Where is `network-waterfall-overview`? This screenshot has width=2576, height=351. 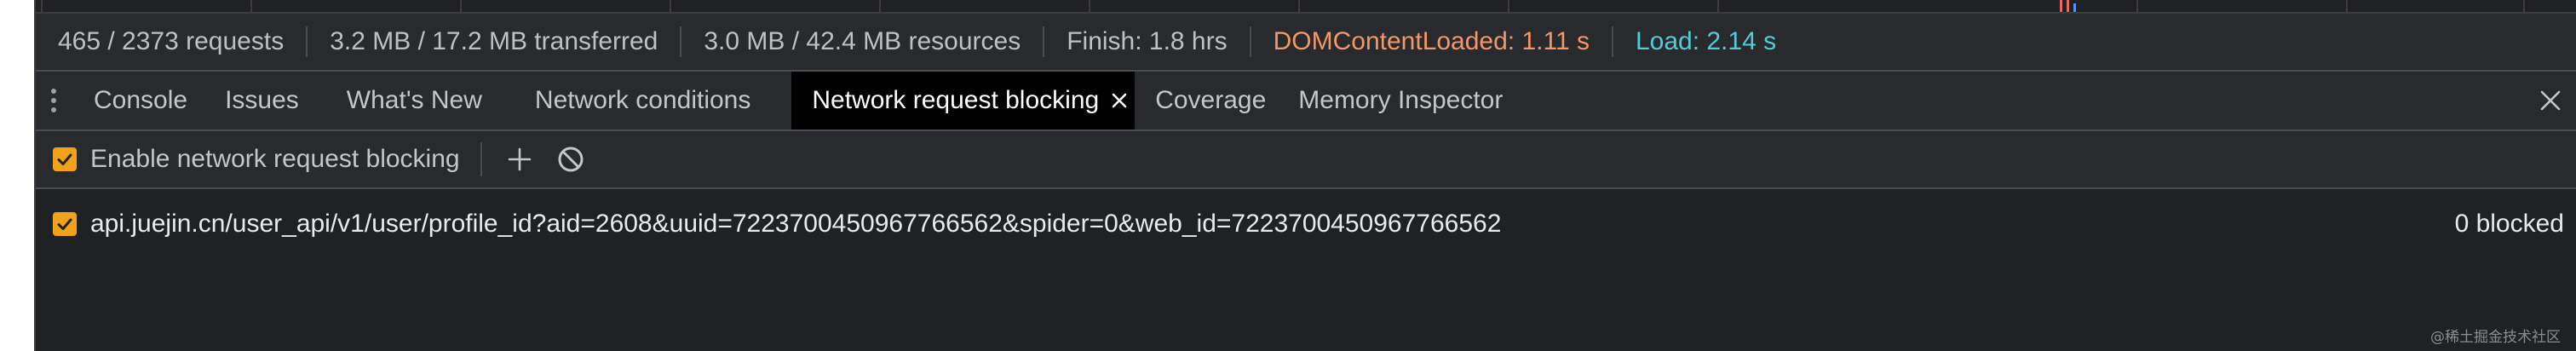
network-waterfall-overview is located at coordinates (1306, 7).